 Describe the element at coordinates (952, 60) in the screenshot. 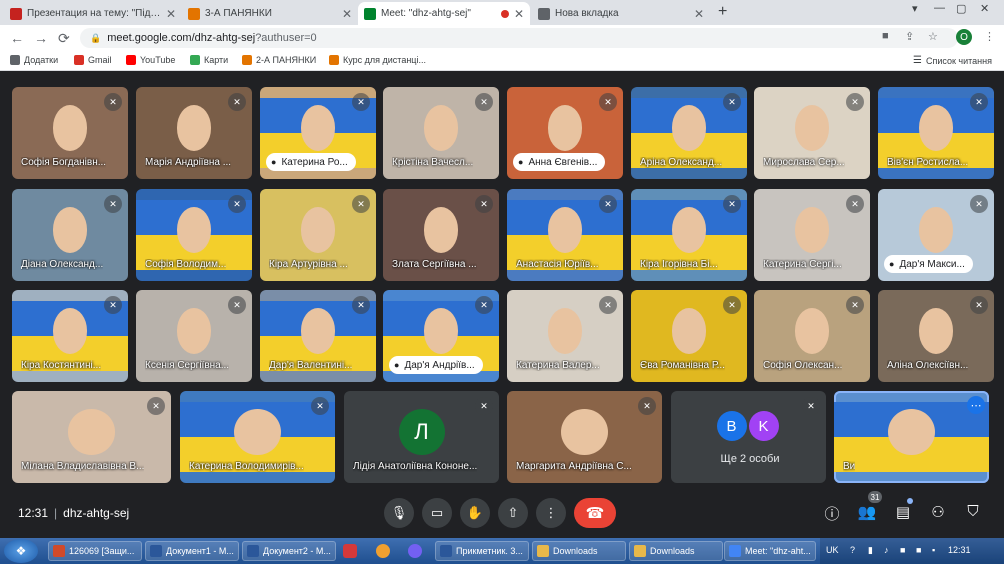

I see `reading-list: ☰ Список читання` at that location.